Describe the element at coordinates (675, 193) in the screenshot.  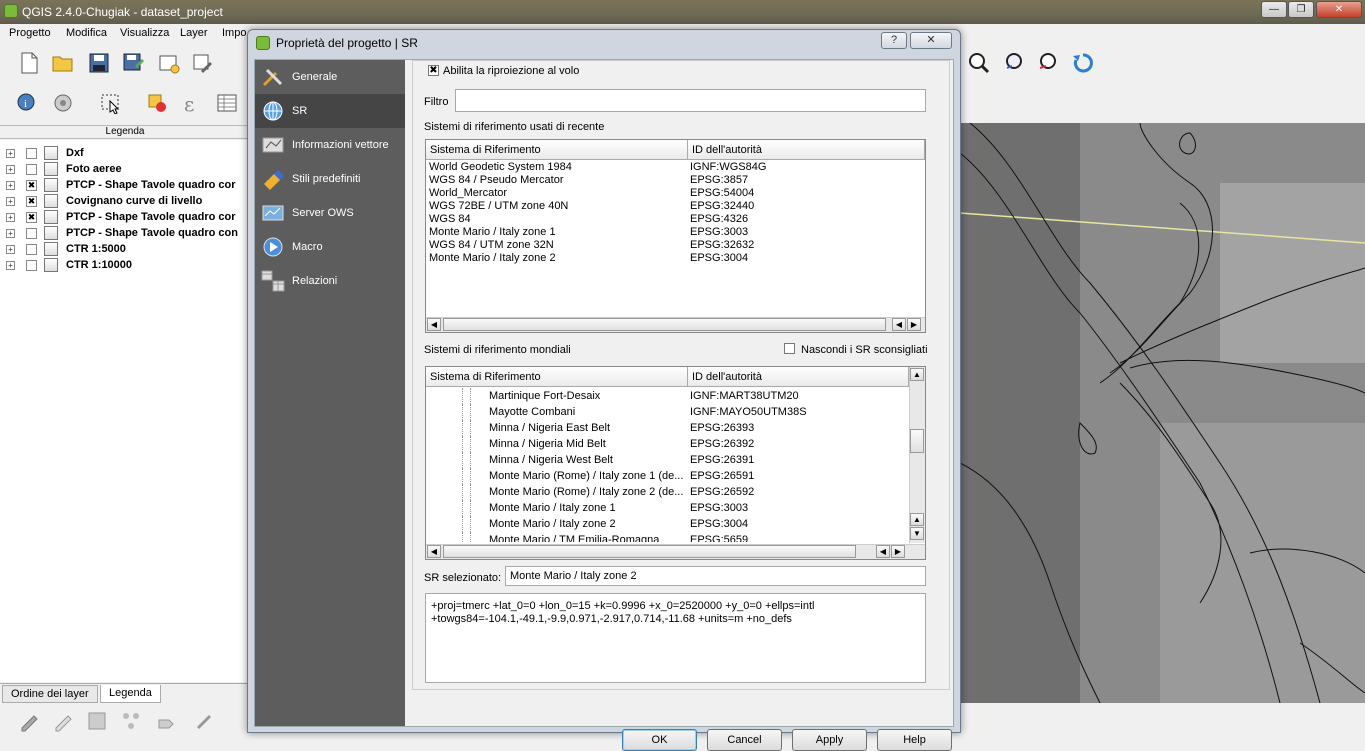
I see `table-row: World_Mercator EPSG:54004` at that location.